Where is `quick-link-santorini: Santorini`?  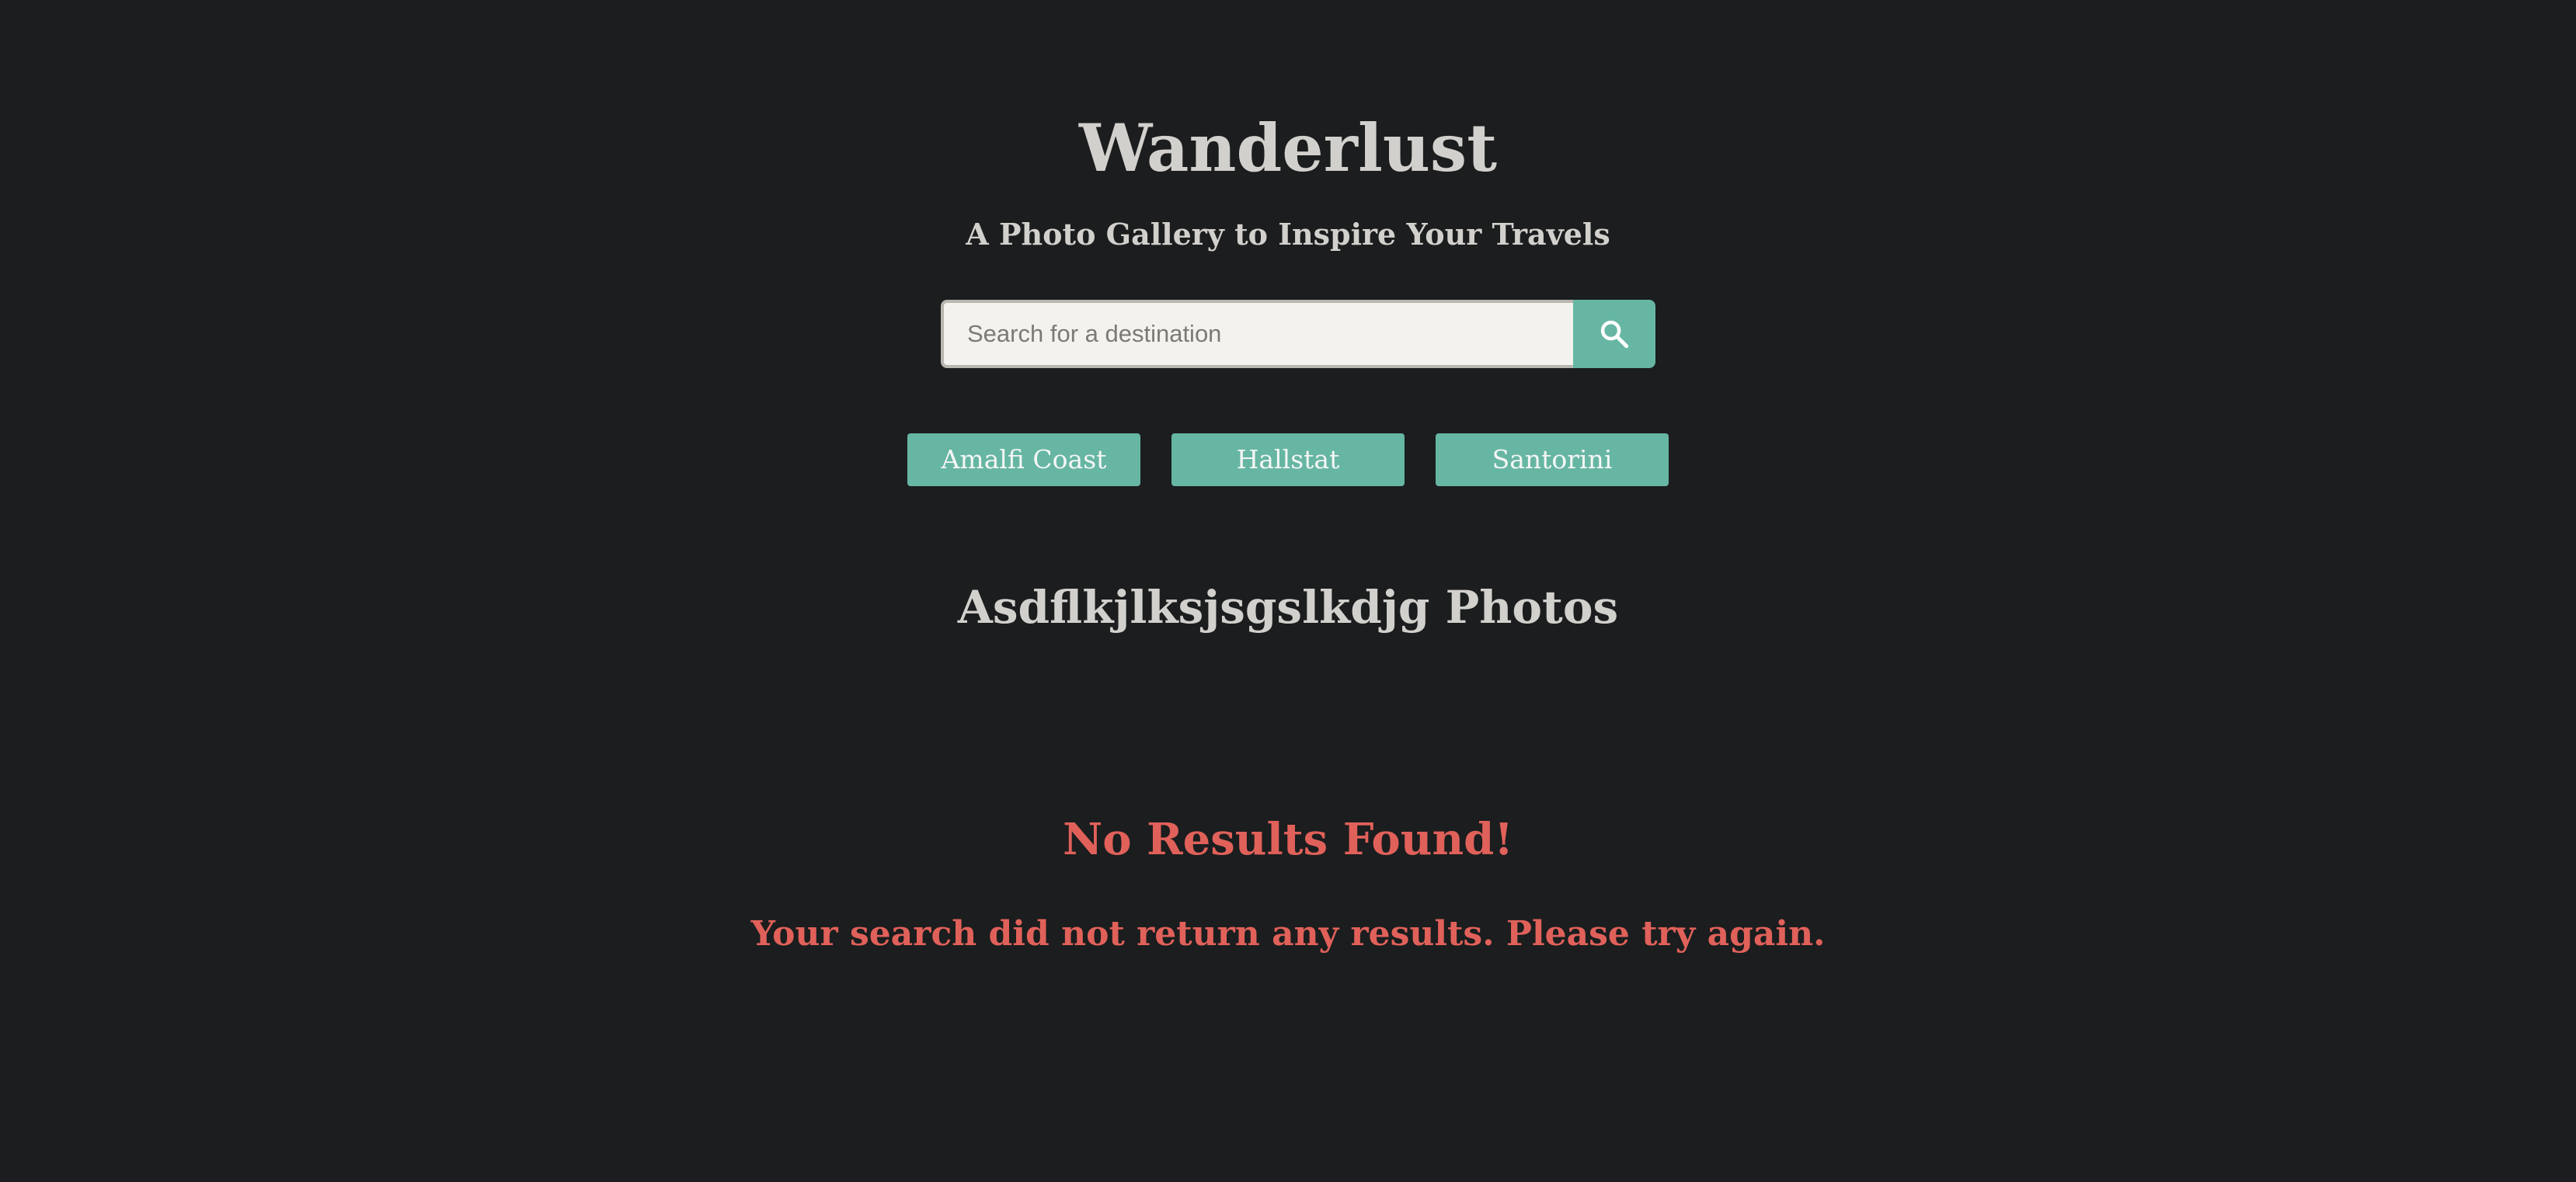
quick-link-santorini: Santorini is located at coordinates (1552, 459).